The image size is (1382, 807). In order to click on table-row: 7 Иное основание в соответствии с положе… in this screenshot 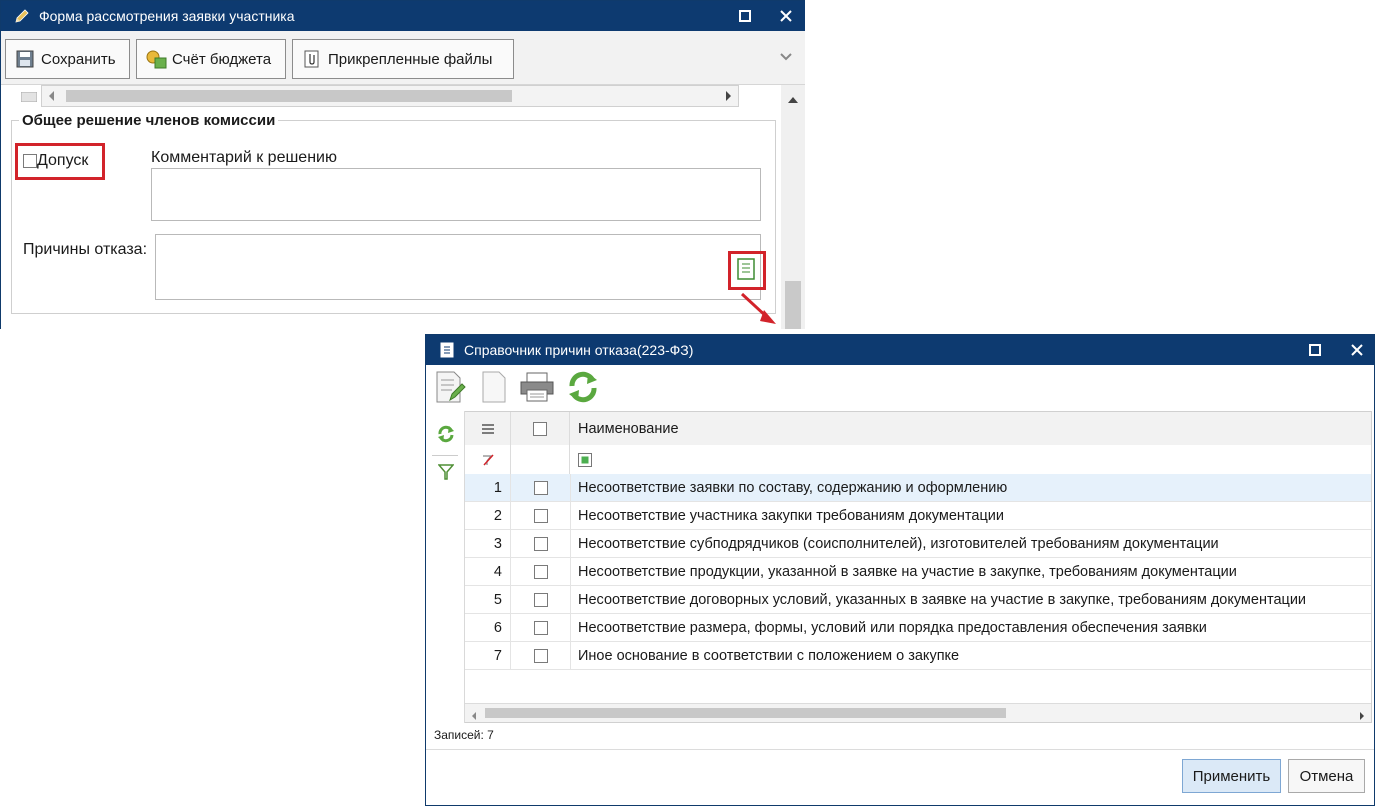, I will do `click(918, 656)`.